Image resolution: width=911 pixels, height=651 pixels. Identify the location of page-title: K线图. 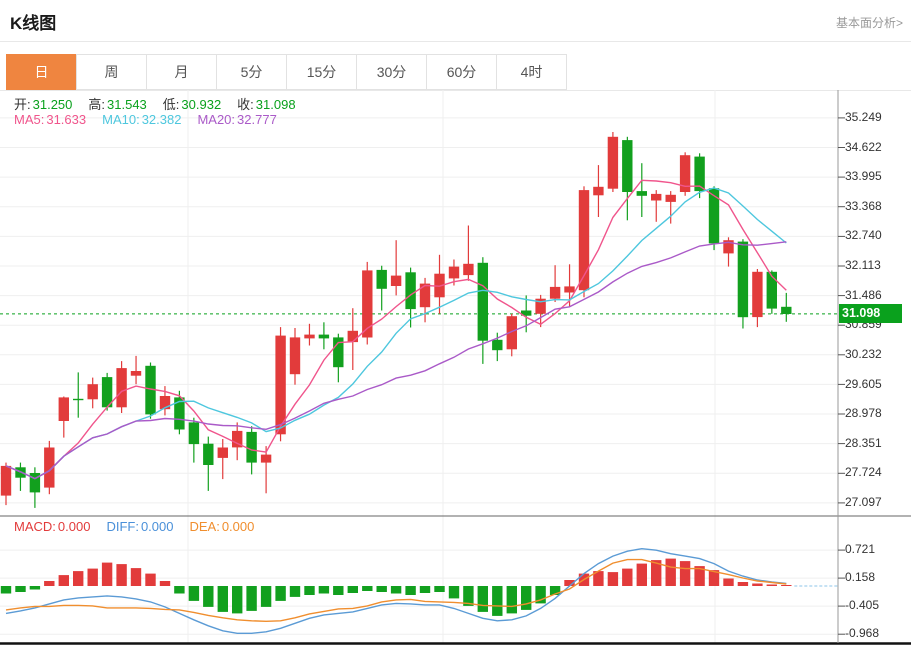
(33, 23).